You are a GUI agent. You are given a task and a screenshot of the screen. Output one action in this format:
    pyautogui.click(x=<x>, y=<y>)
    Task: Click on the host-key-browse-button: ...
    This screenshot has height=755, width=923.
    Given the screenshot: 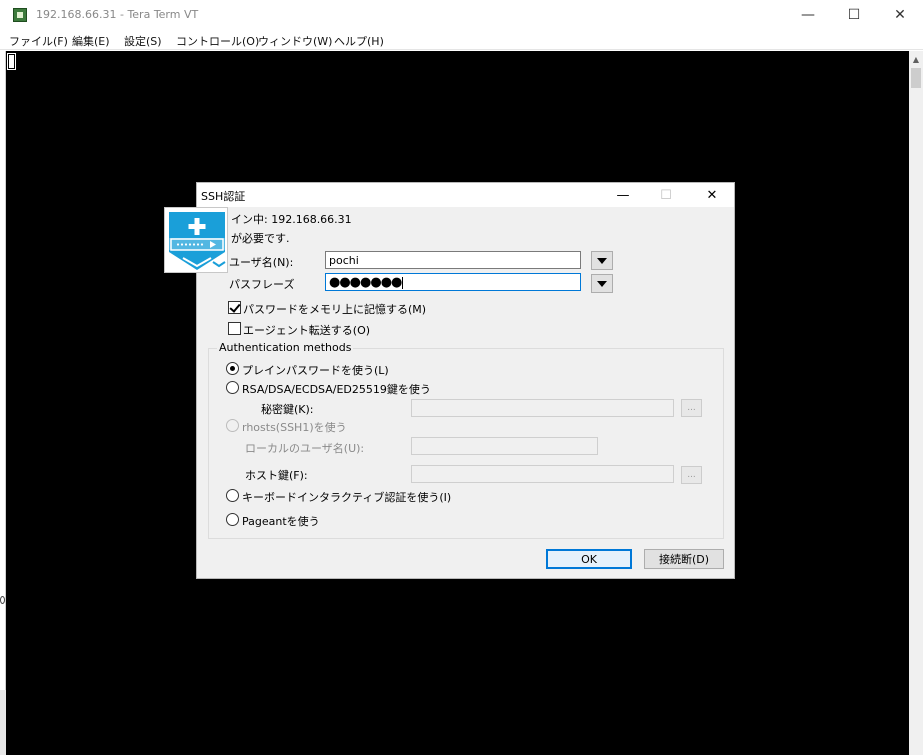 What is the action you would take?
    pyautogui.click(x=691, y=475)
    